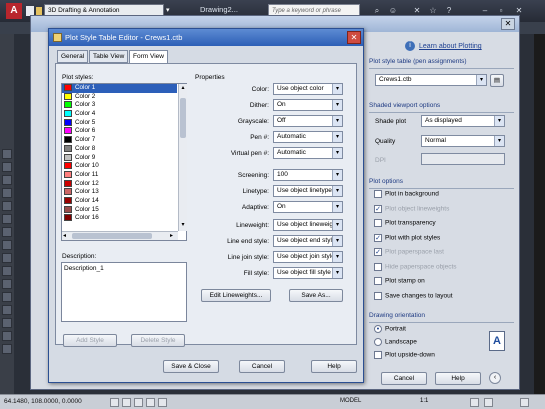 The image size is (545, 409). I want to click on circle-tool-icon, so click(7, 180).